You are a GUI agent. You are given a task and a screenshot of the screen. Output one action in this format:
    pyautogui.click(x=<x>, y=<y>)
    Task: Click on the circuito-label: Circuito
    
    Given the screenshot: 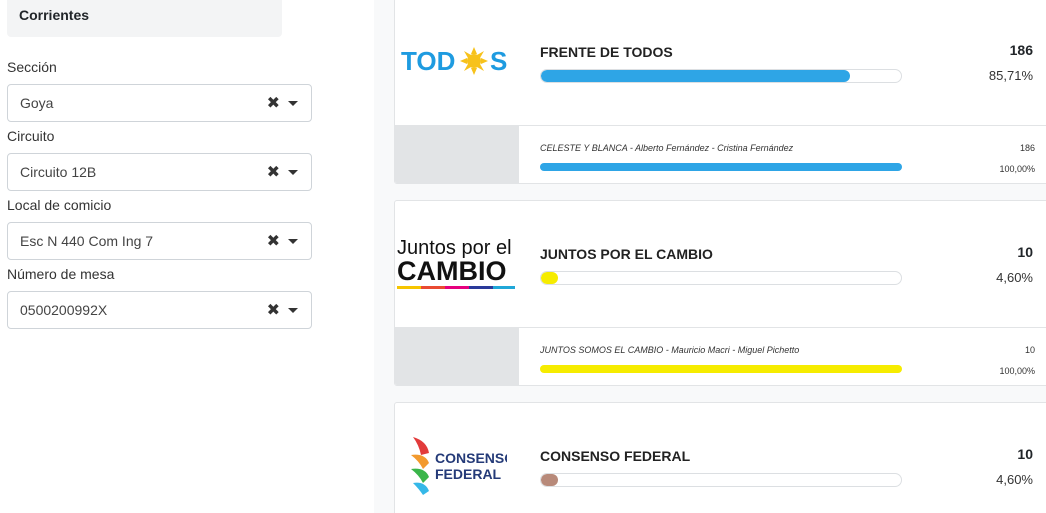 What is the action you would take?
    pyautogui.click(x=31, y=136)
    